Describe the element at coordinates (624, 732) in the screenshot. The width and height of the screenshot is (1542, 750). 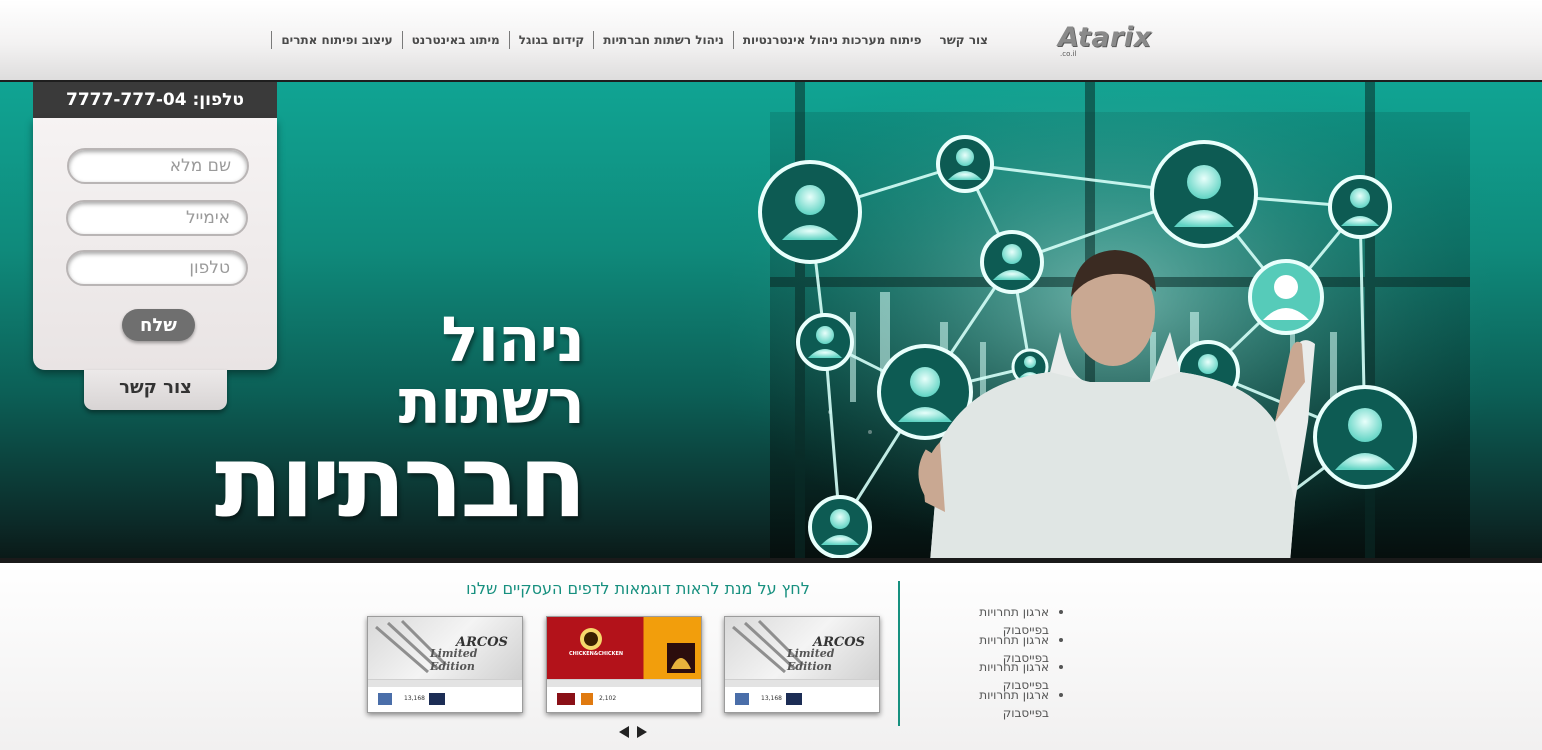
I see `arrow-left-icon` at that location.